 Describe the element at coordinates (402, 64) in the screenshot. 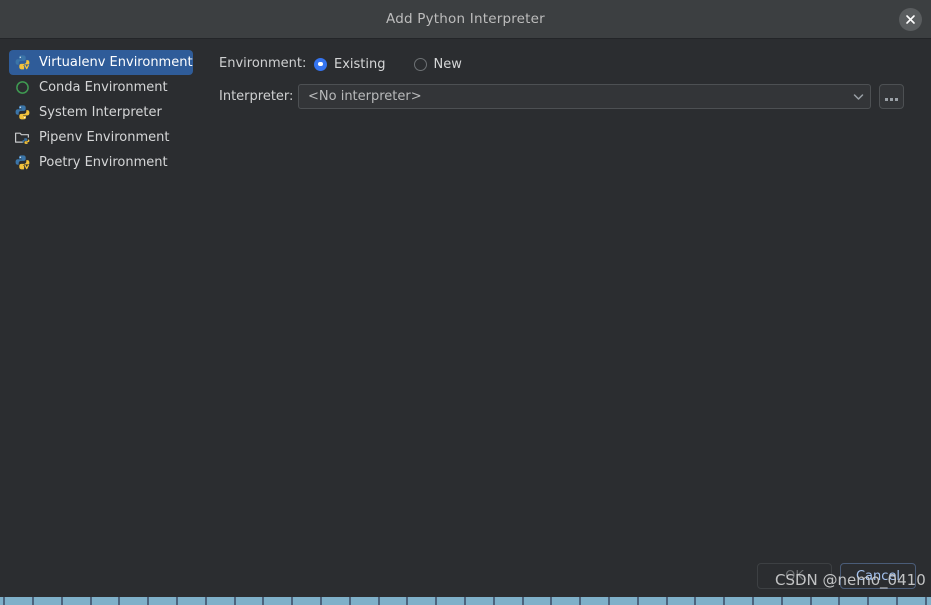

I see `environment-radio-group: Existing New` at that location.